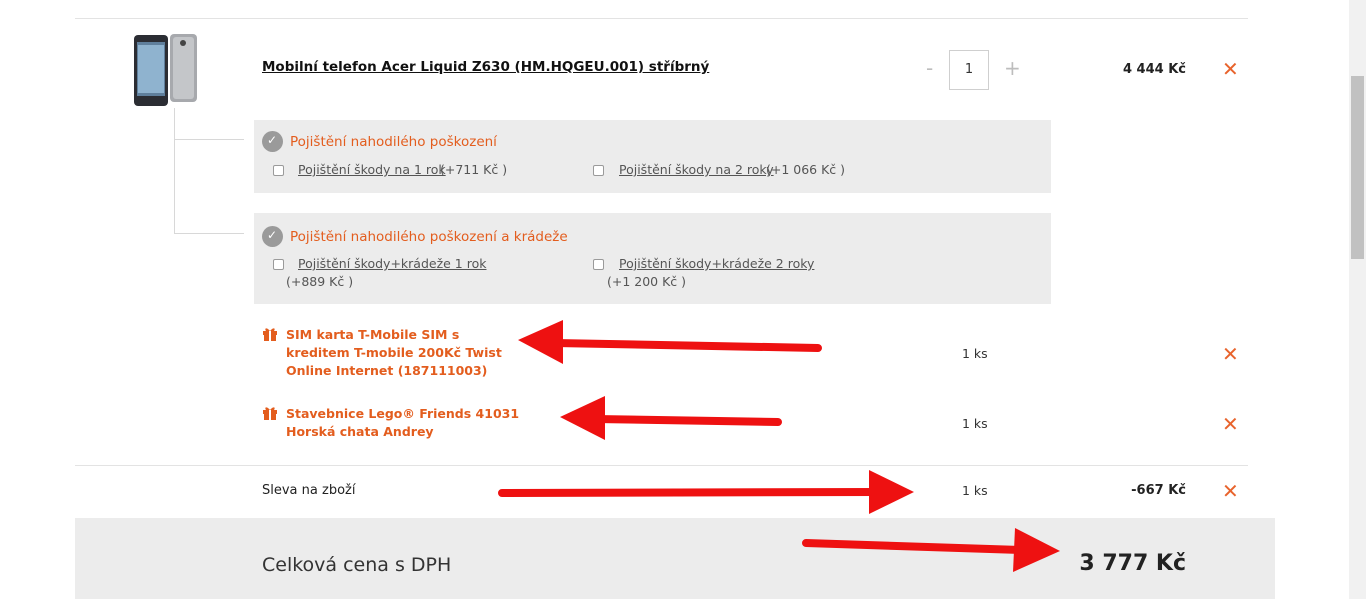  What do you see at coordinates (1357, 167) in the screenshot?
I see `scrollbar-thumb` at bounding box center [1357, 167].